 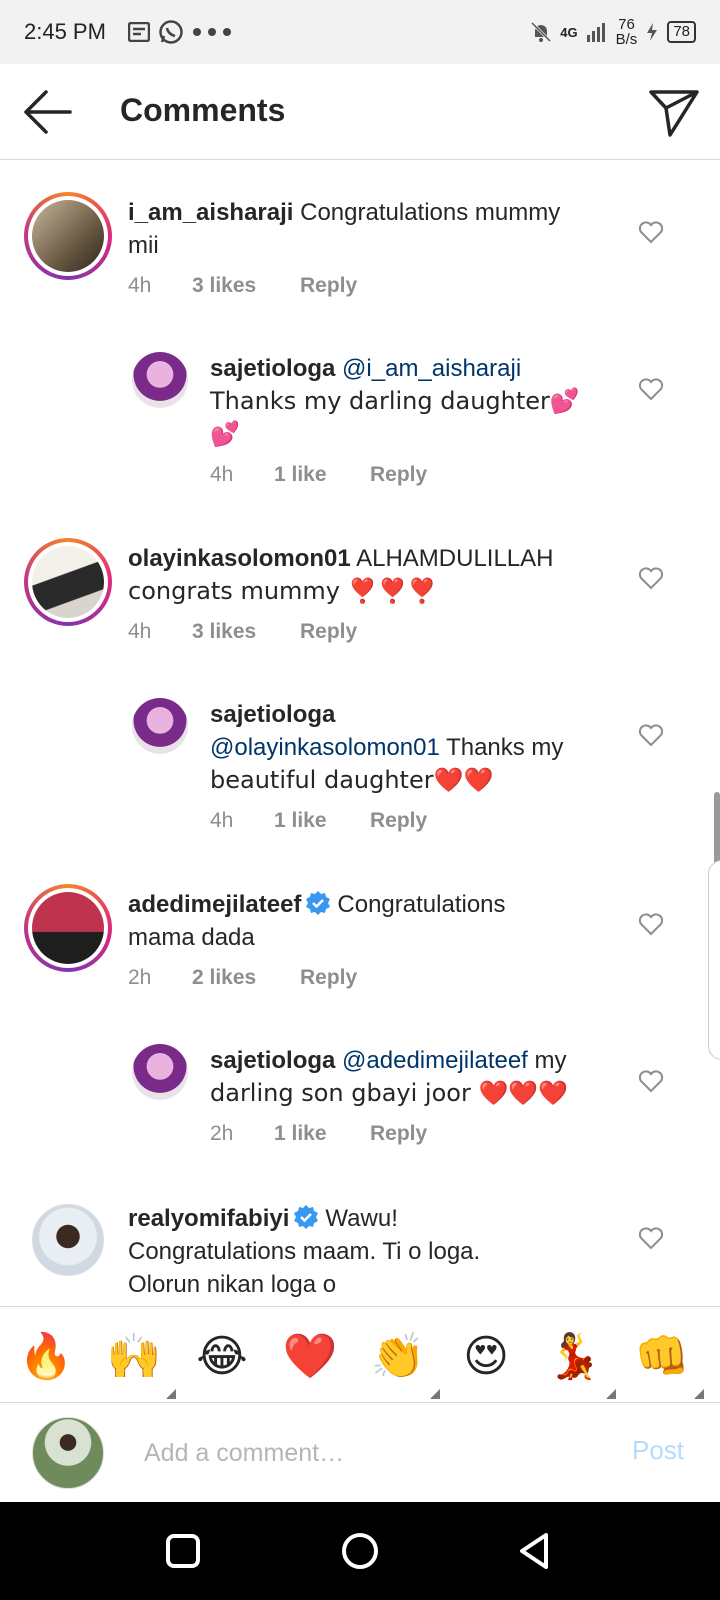 What do you see at coordinates (211, 32) in the screenshot?
I see `more-dots-icon` at bounding box center [211, 32].